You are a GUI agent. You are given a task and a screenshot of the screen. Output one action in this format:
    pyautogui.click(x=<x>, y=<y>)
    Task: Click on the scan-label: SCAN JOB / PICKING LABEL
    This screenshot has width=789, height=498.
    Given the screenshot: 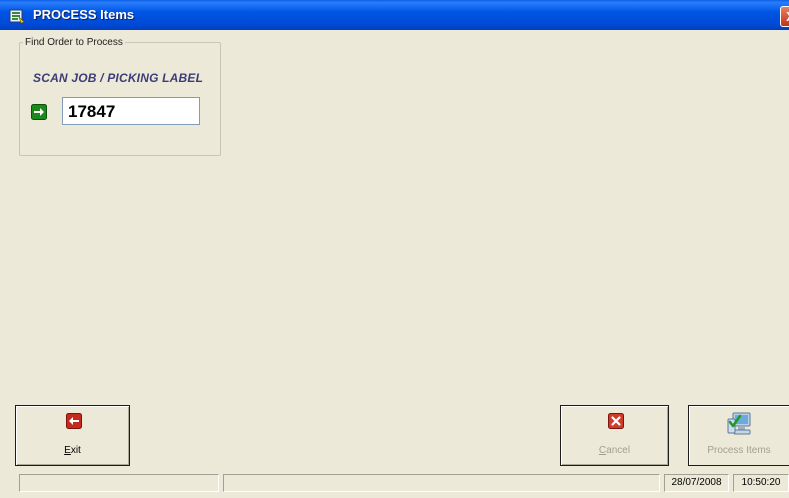 What is the action you would take?
    pyautogui.click(x=118, y=78)
    